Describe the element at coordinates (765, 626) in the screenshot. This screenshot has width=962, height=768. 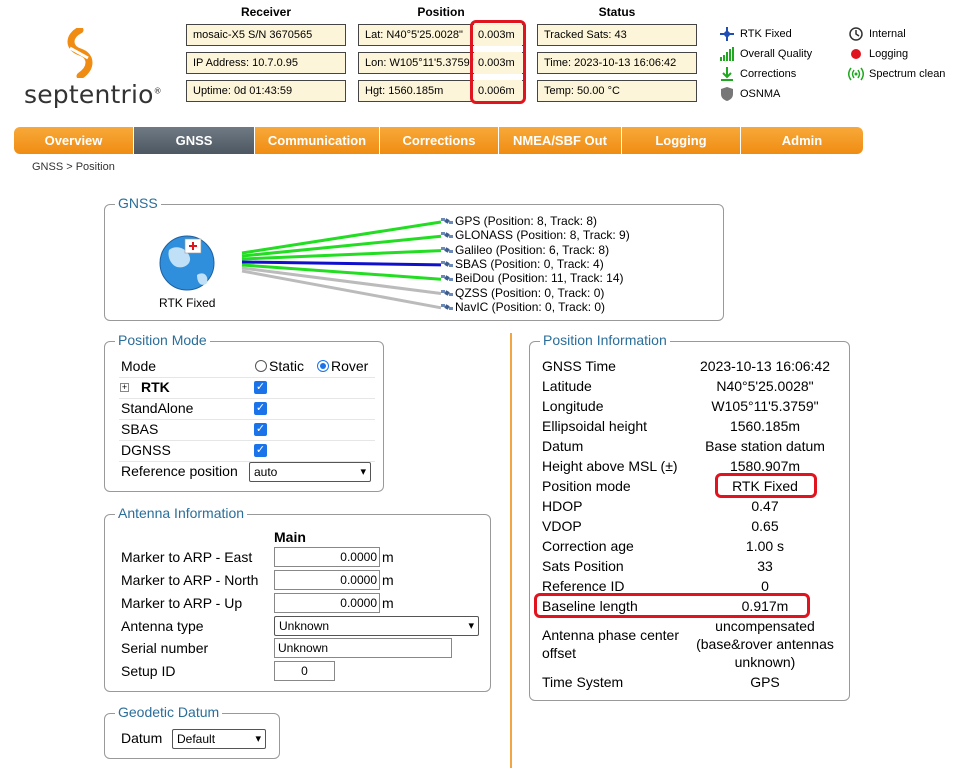
I see `phase-center-value-1: uncompensated` at that location.